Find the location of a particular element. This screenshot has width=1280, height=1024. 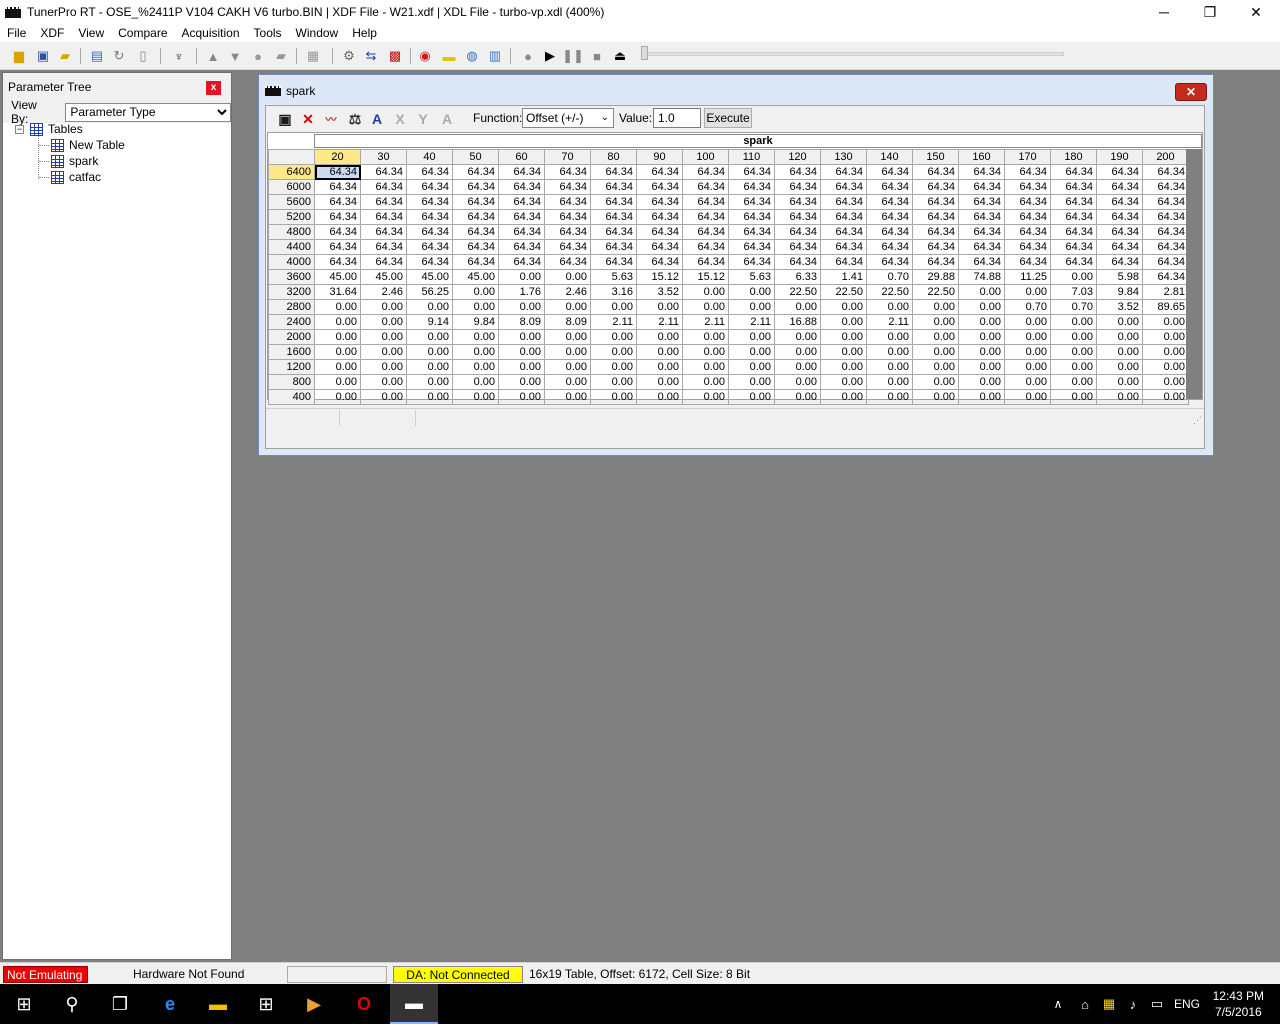

row-header: 1200 is located at coordinates (291, 367).